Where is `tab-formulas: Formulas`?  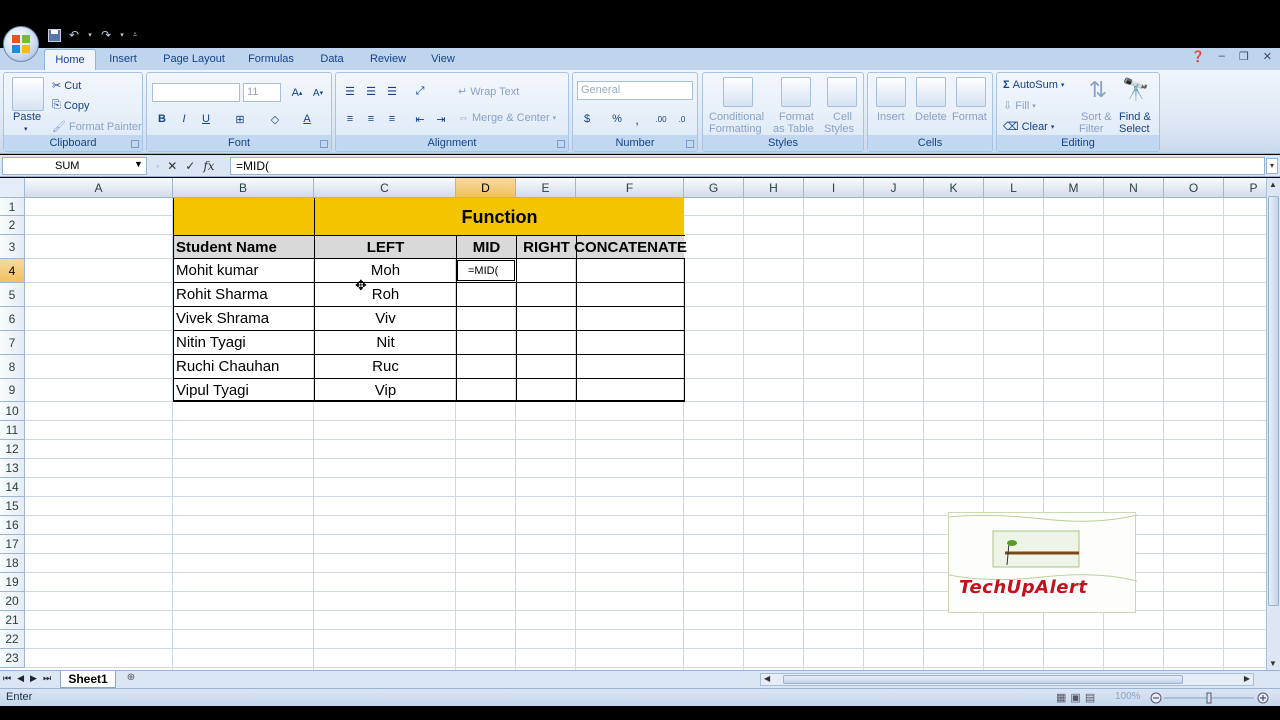 tab-formulas: Formulas is located at coordinates (271, 59).